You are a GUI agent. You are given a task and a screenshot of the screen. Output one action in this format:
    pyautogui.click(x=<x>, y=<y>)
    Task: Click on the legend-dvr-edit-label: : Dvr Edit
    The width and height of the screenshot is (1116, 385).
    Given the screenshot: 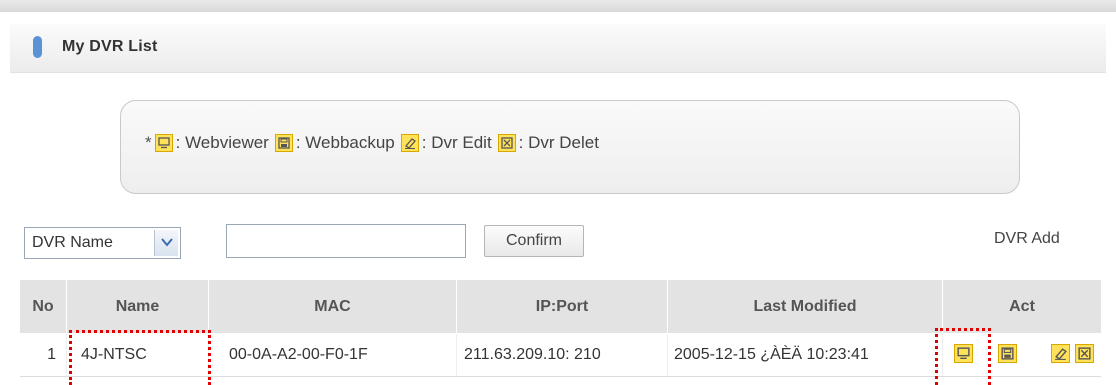 What is the action you would take?
    pyautogui.click(x=456, y=142)
    